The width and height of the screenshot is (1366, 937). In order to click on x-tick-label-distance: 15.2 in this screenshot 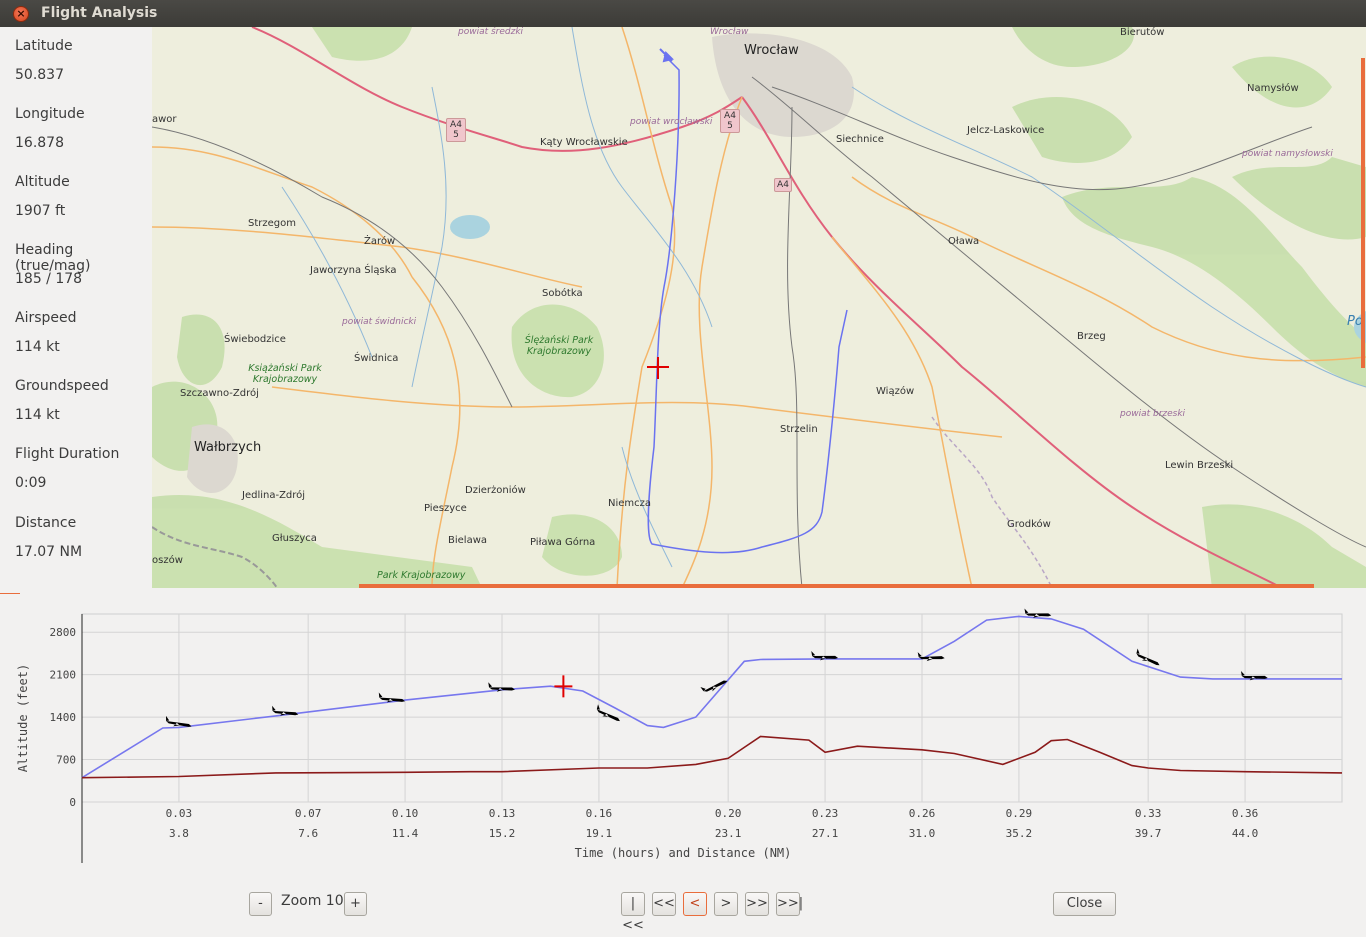, I will do `click(502, 833)`.